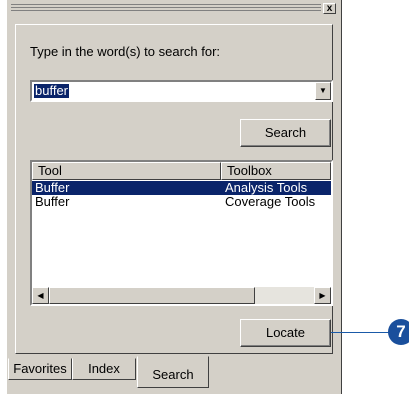 Image resolution: width=409 pixels, height=394 pixels. I want to click on toolbox-name: Coverage Tools, so click(270, 201).